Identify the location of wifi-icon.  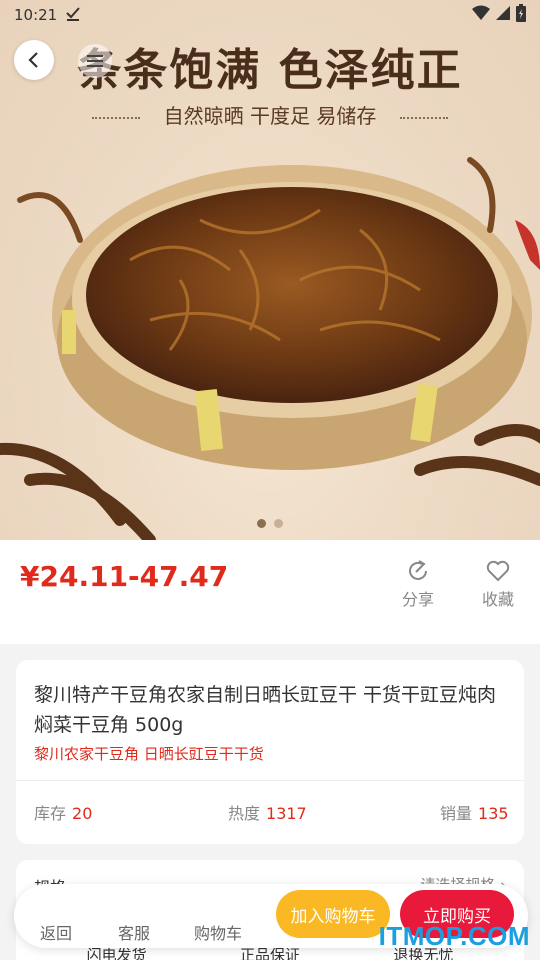
(481, 15).